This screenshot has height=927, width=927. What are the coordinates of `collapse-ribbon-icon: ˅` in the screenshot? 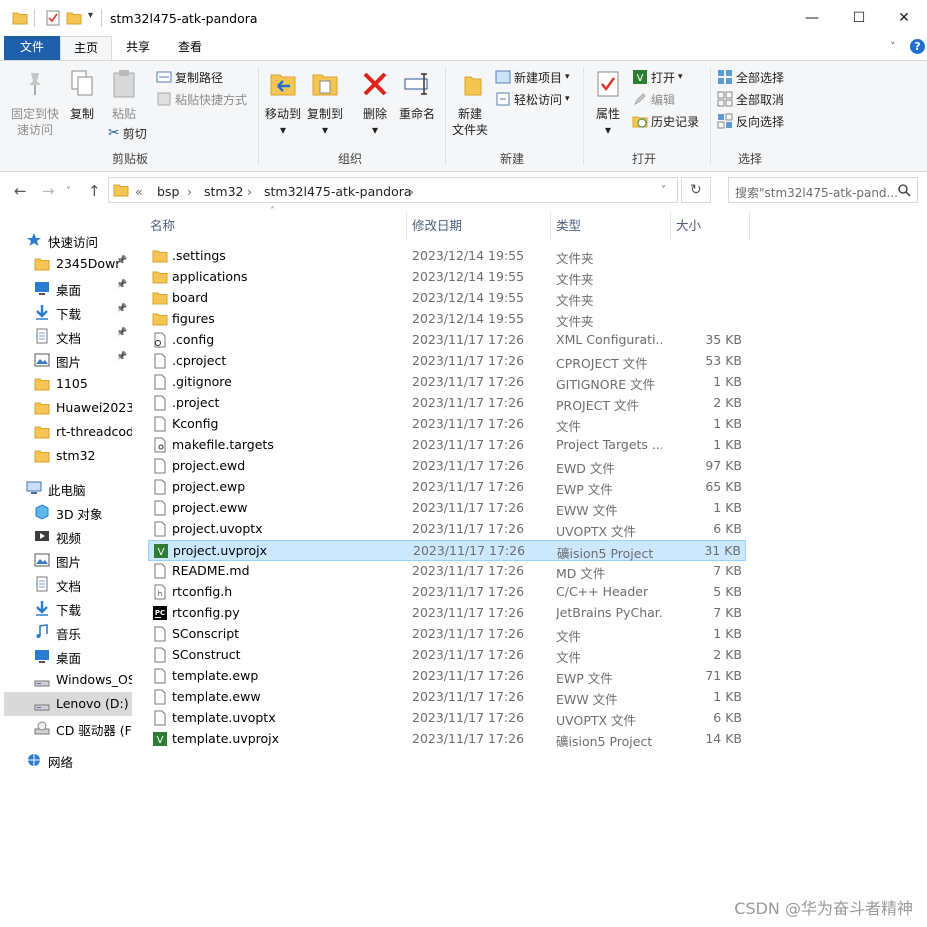 It's located at (893, 46).